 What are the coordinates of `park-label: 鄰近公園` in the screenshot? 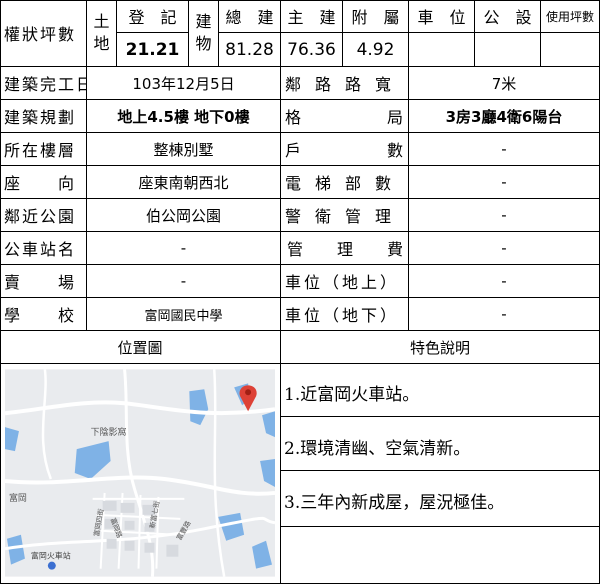 It's located at (43, 215).